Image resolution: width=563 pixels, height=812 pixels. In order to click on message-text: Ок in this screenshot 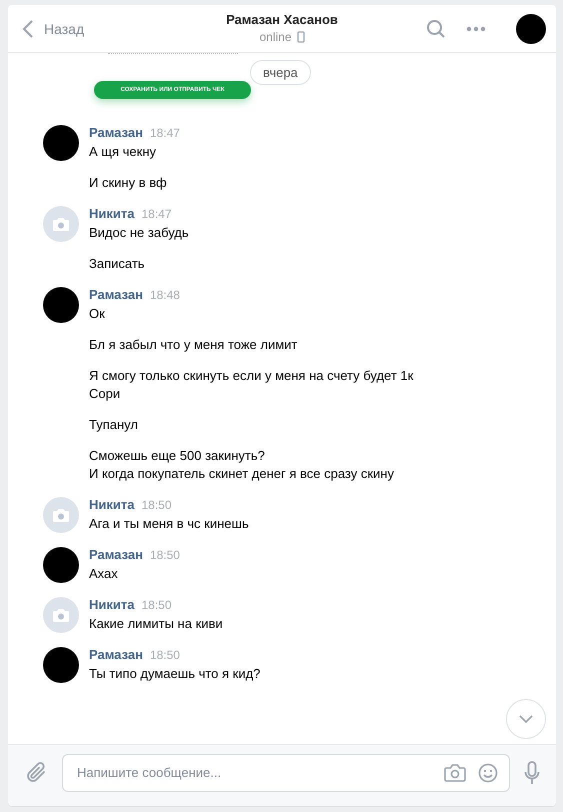, I will do `click(97, 314)`.